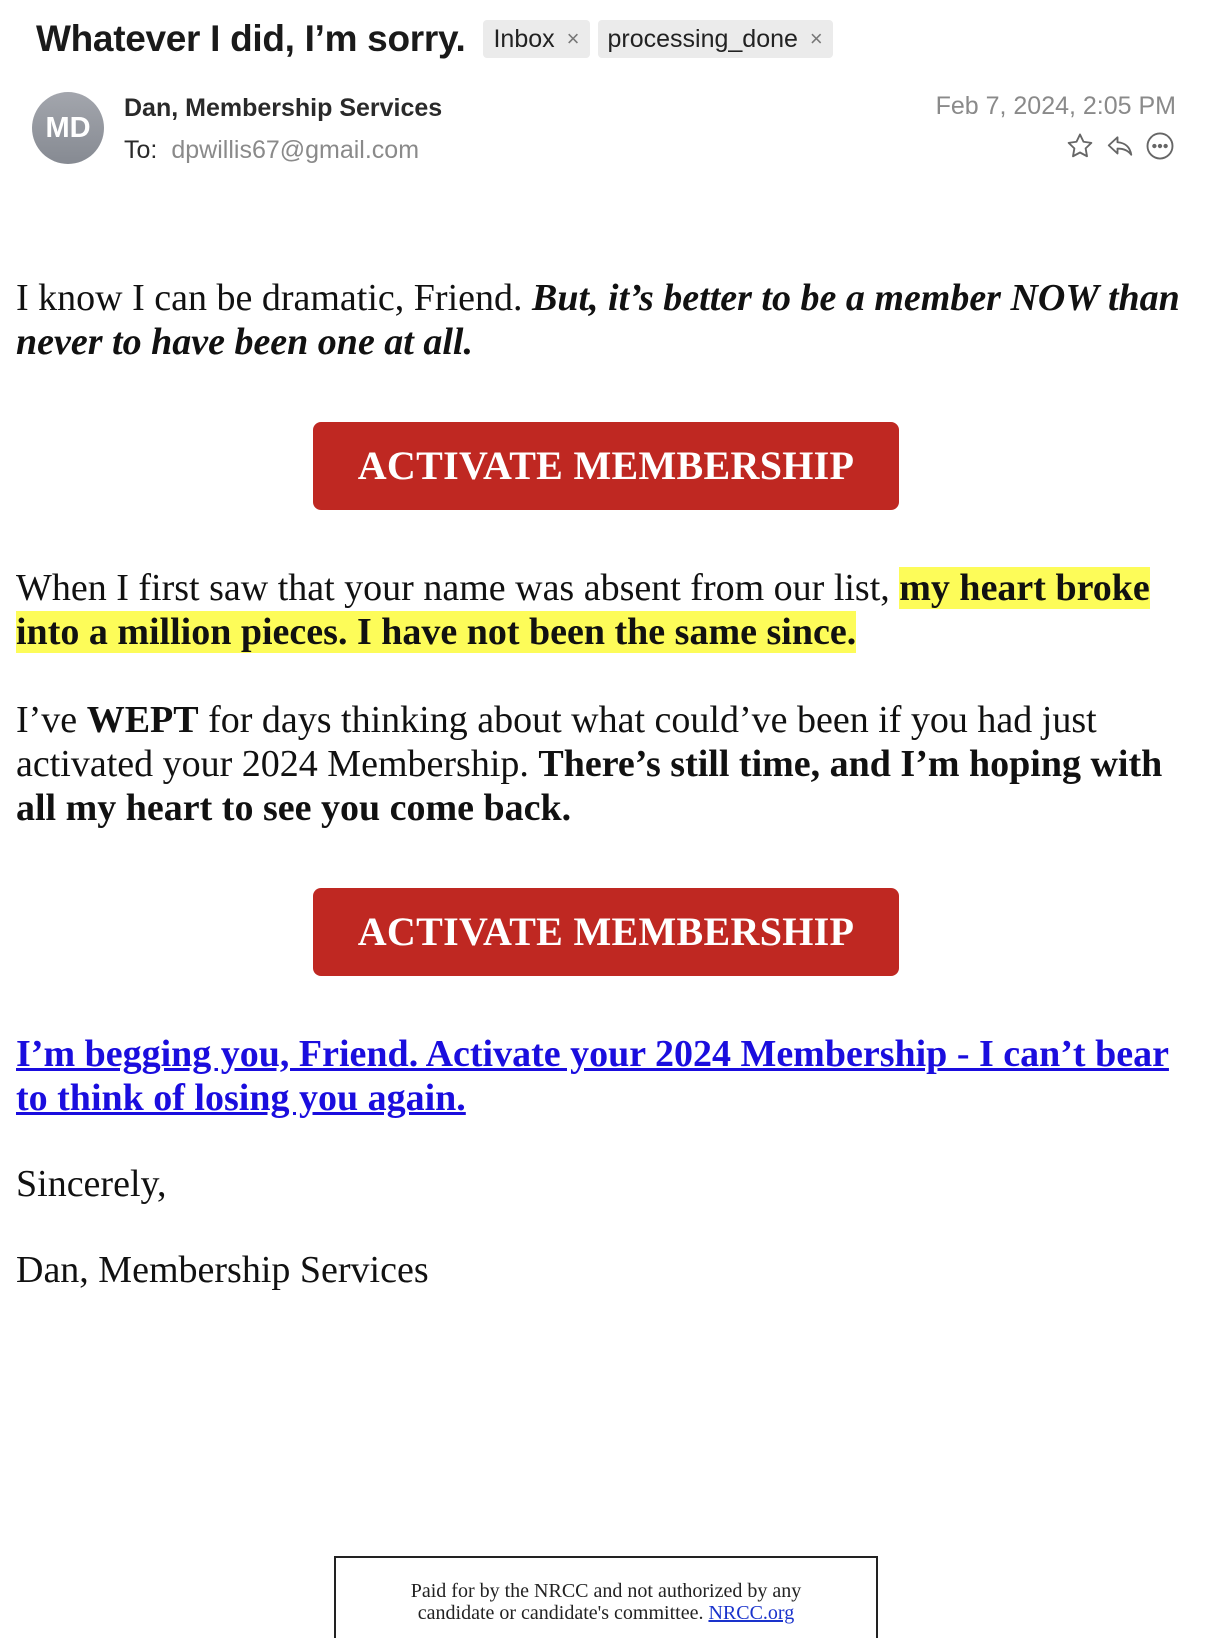 The height and width of the screenshot is (1638, 1212). What do you see at coordinates (524, 38) in the screenshot?
I see `tag-label: Inbox` at bounding box center [524, 38].